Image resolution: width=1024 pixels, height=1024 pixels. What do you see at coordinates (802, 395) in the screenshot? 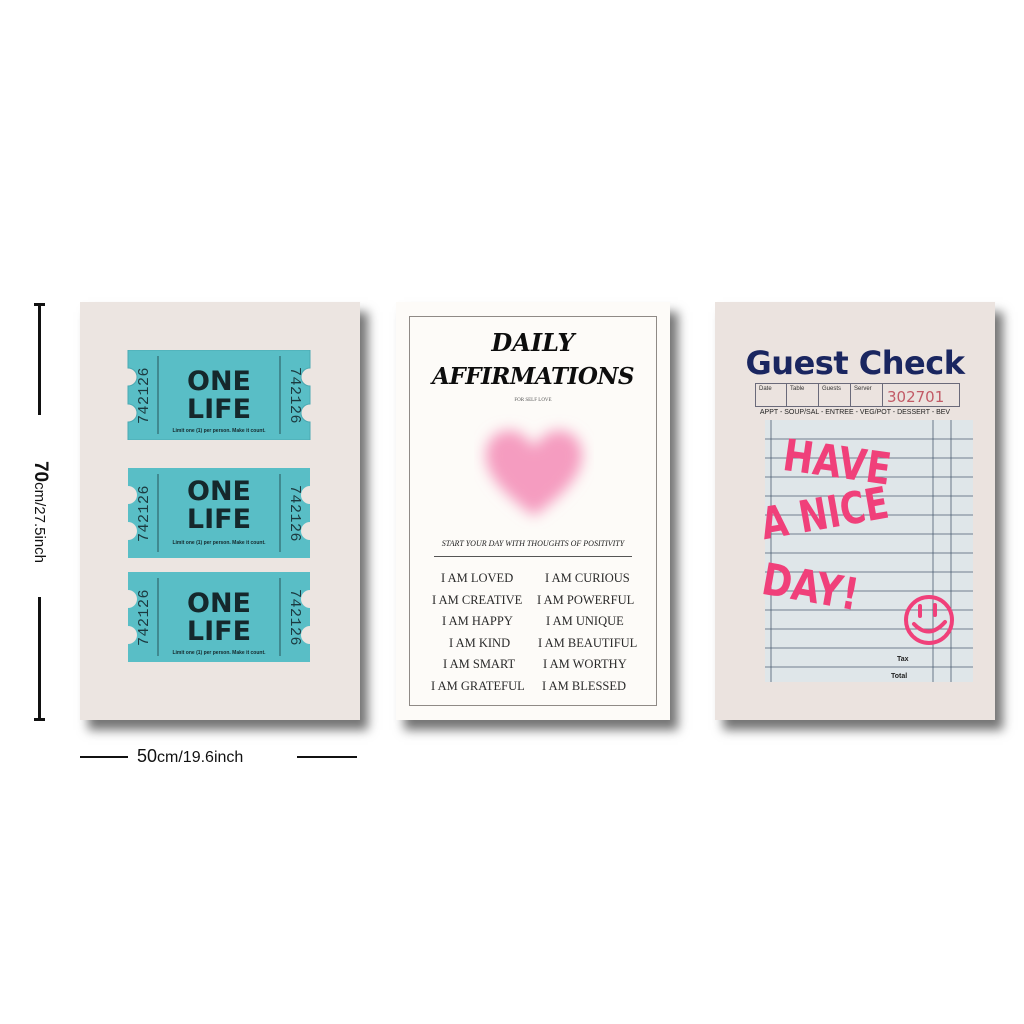
I see `field-table: Table` at bounding box center [802, 395].